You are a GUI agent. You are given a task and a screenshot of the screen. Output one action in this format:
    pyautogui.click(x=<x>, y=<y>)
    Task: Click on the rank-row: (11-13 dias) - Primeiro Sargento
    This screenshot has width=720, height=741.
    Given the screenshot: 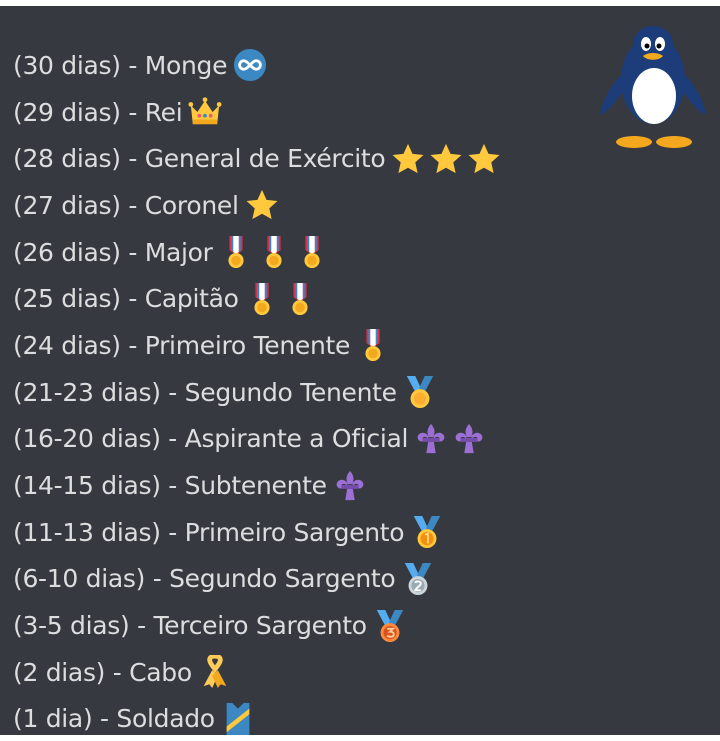 What is the action you would take?
    pyautogui.click(x=257, y=532)
    